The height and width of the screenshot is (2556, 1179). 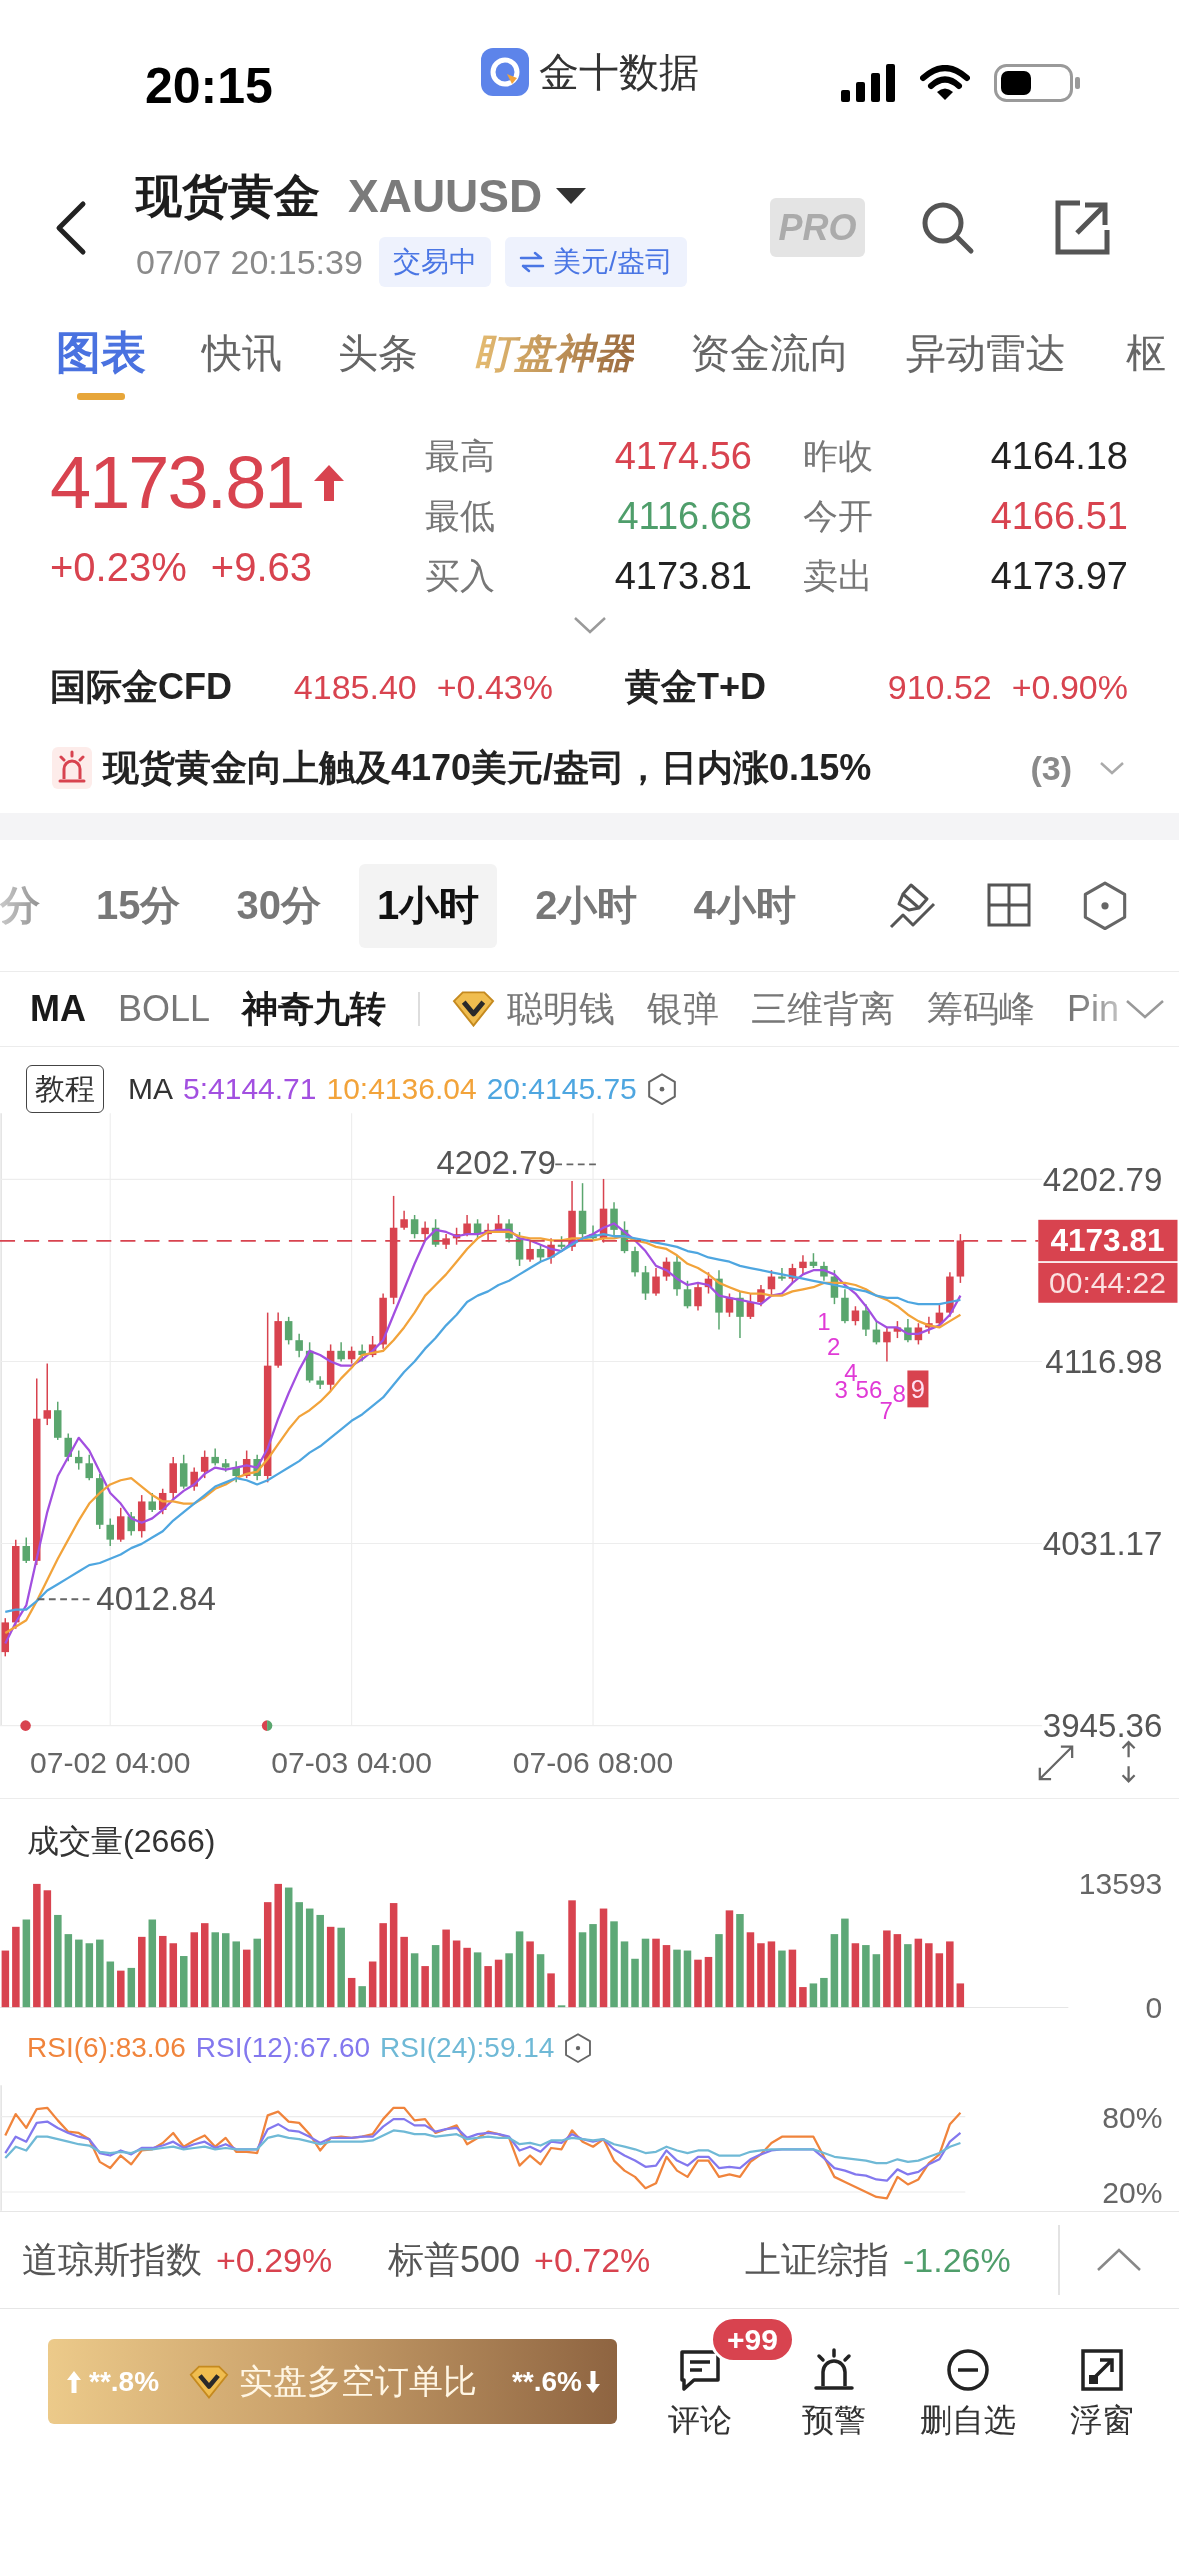 What do you see at coordinates (1093, 1009) in the screenshot?
I see `indicator-tab: Pin` at bounding box center [1093, 1009].